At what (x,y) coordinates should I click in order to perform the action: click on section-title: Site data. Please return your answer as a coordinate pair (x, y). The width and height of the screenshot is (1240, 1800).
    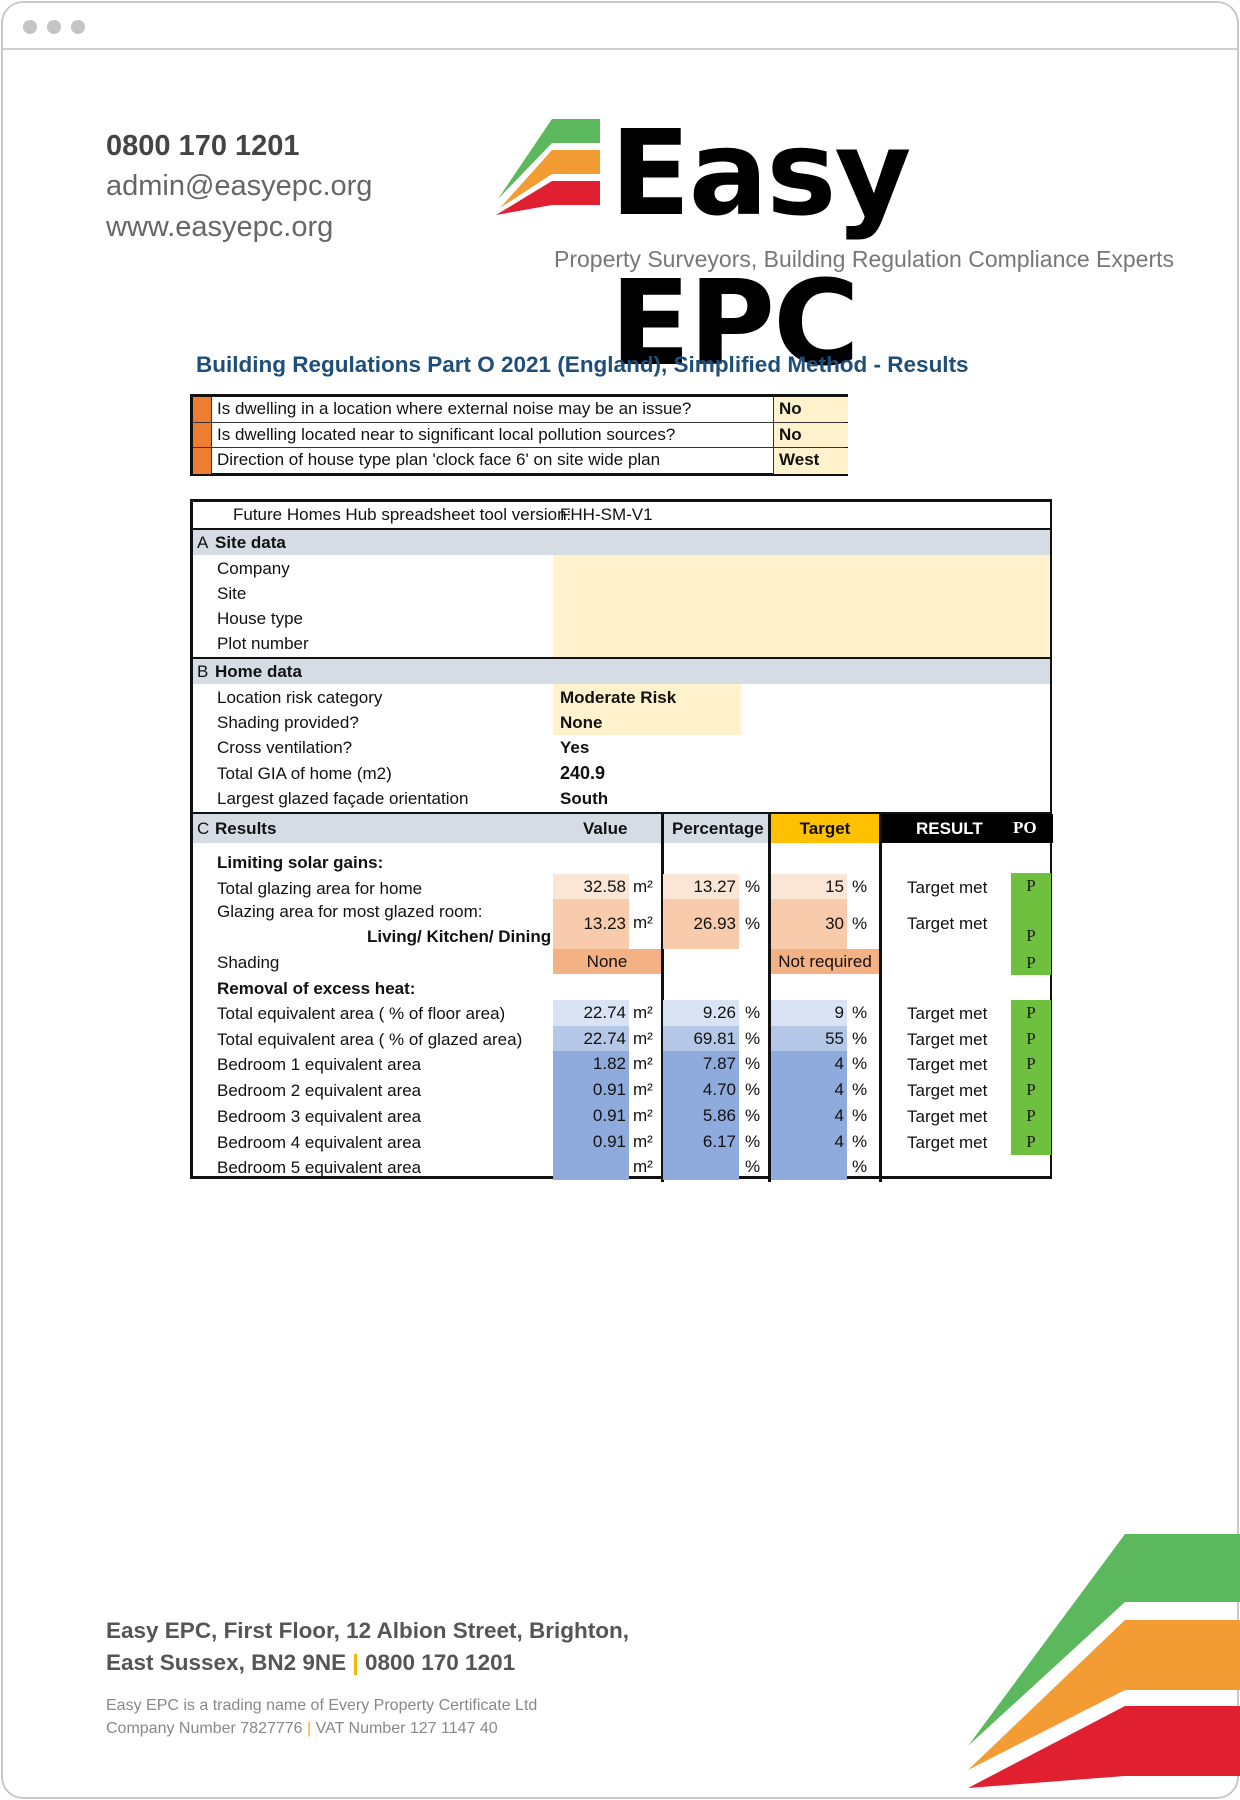
    Looking at the image, I should click on (250, 542).